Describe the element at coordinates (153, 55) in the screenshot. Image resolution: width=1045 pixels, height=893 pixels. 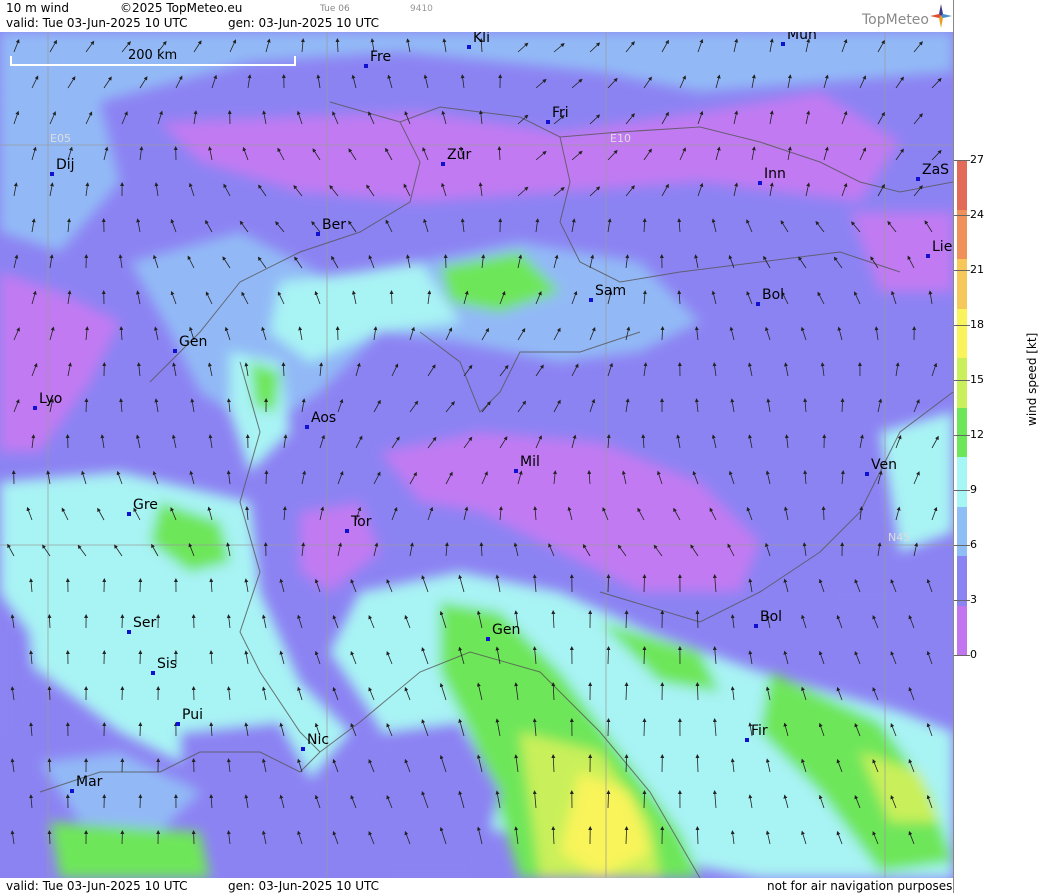
I see `scale-bar-label: 200 km` at that location.